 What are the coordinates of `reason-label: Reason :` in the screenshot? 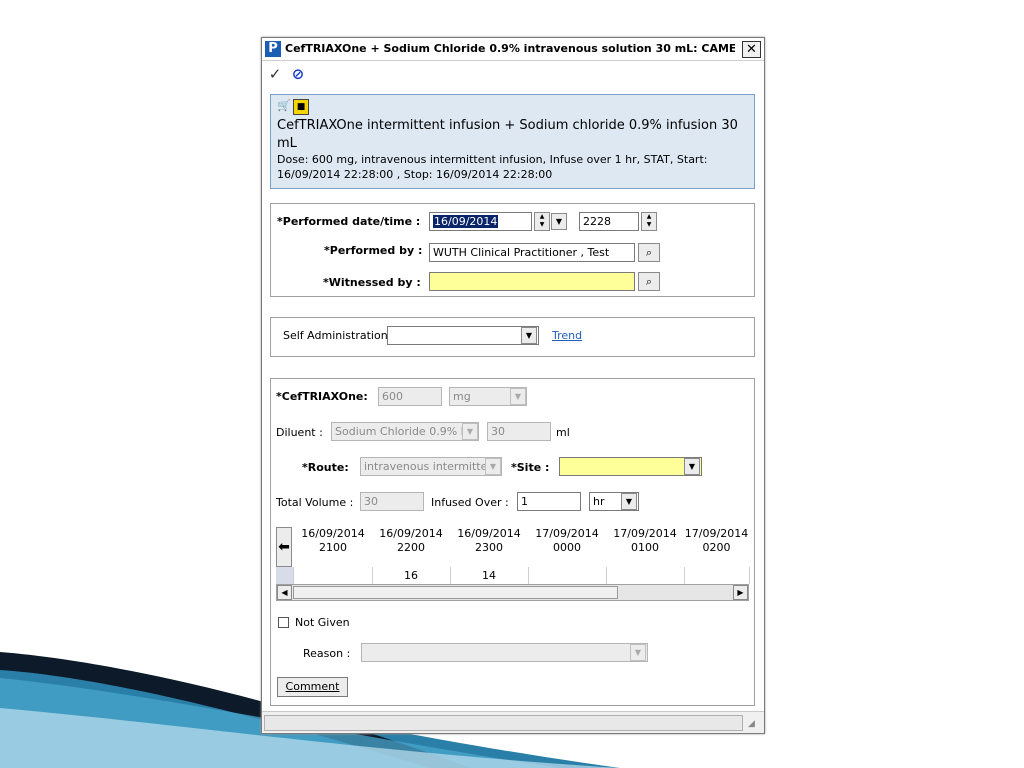 It's located at (327, 653).